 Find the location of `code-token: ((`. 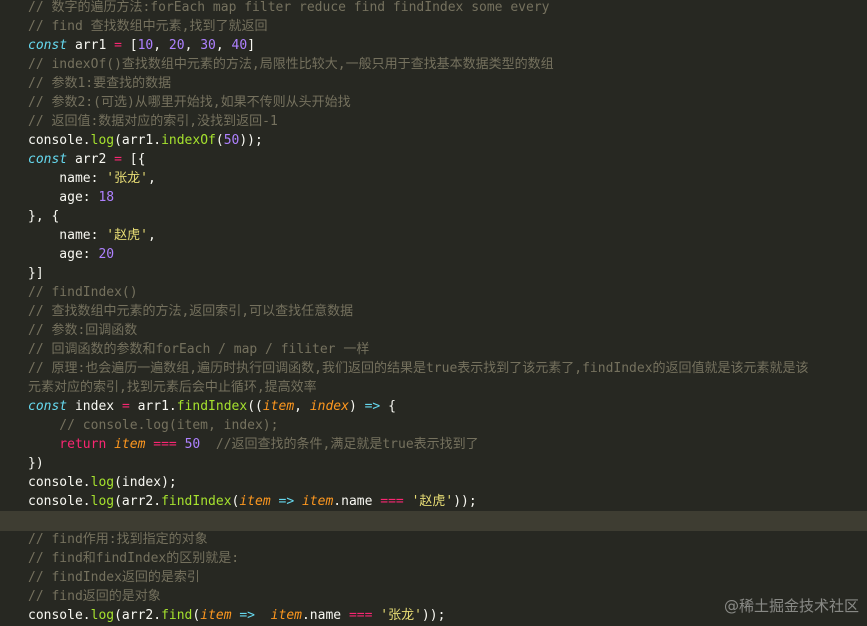

code-token: (( is located at coordinates (255, 406).